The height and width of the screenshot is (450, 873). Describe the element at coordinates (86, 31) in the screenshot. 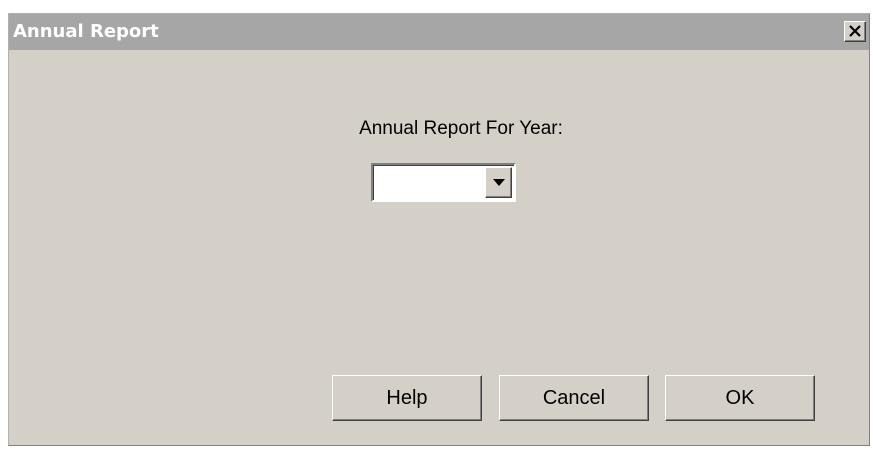

I see `window-title: Annual Report` at that location.